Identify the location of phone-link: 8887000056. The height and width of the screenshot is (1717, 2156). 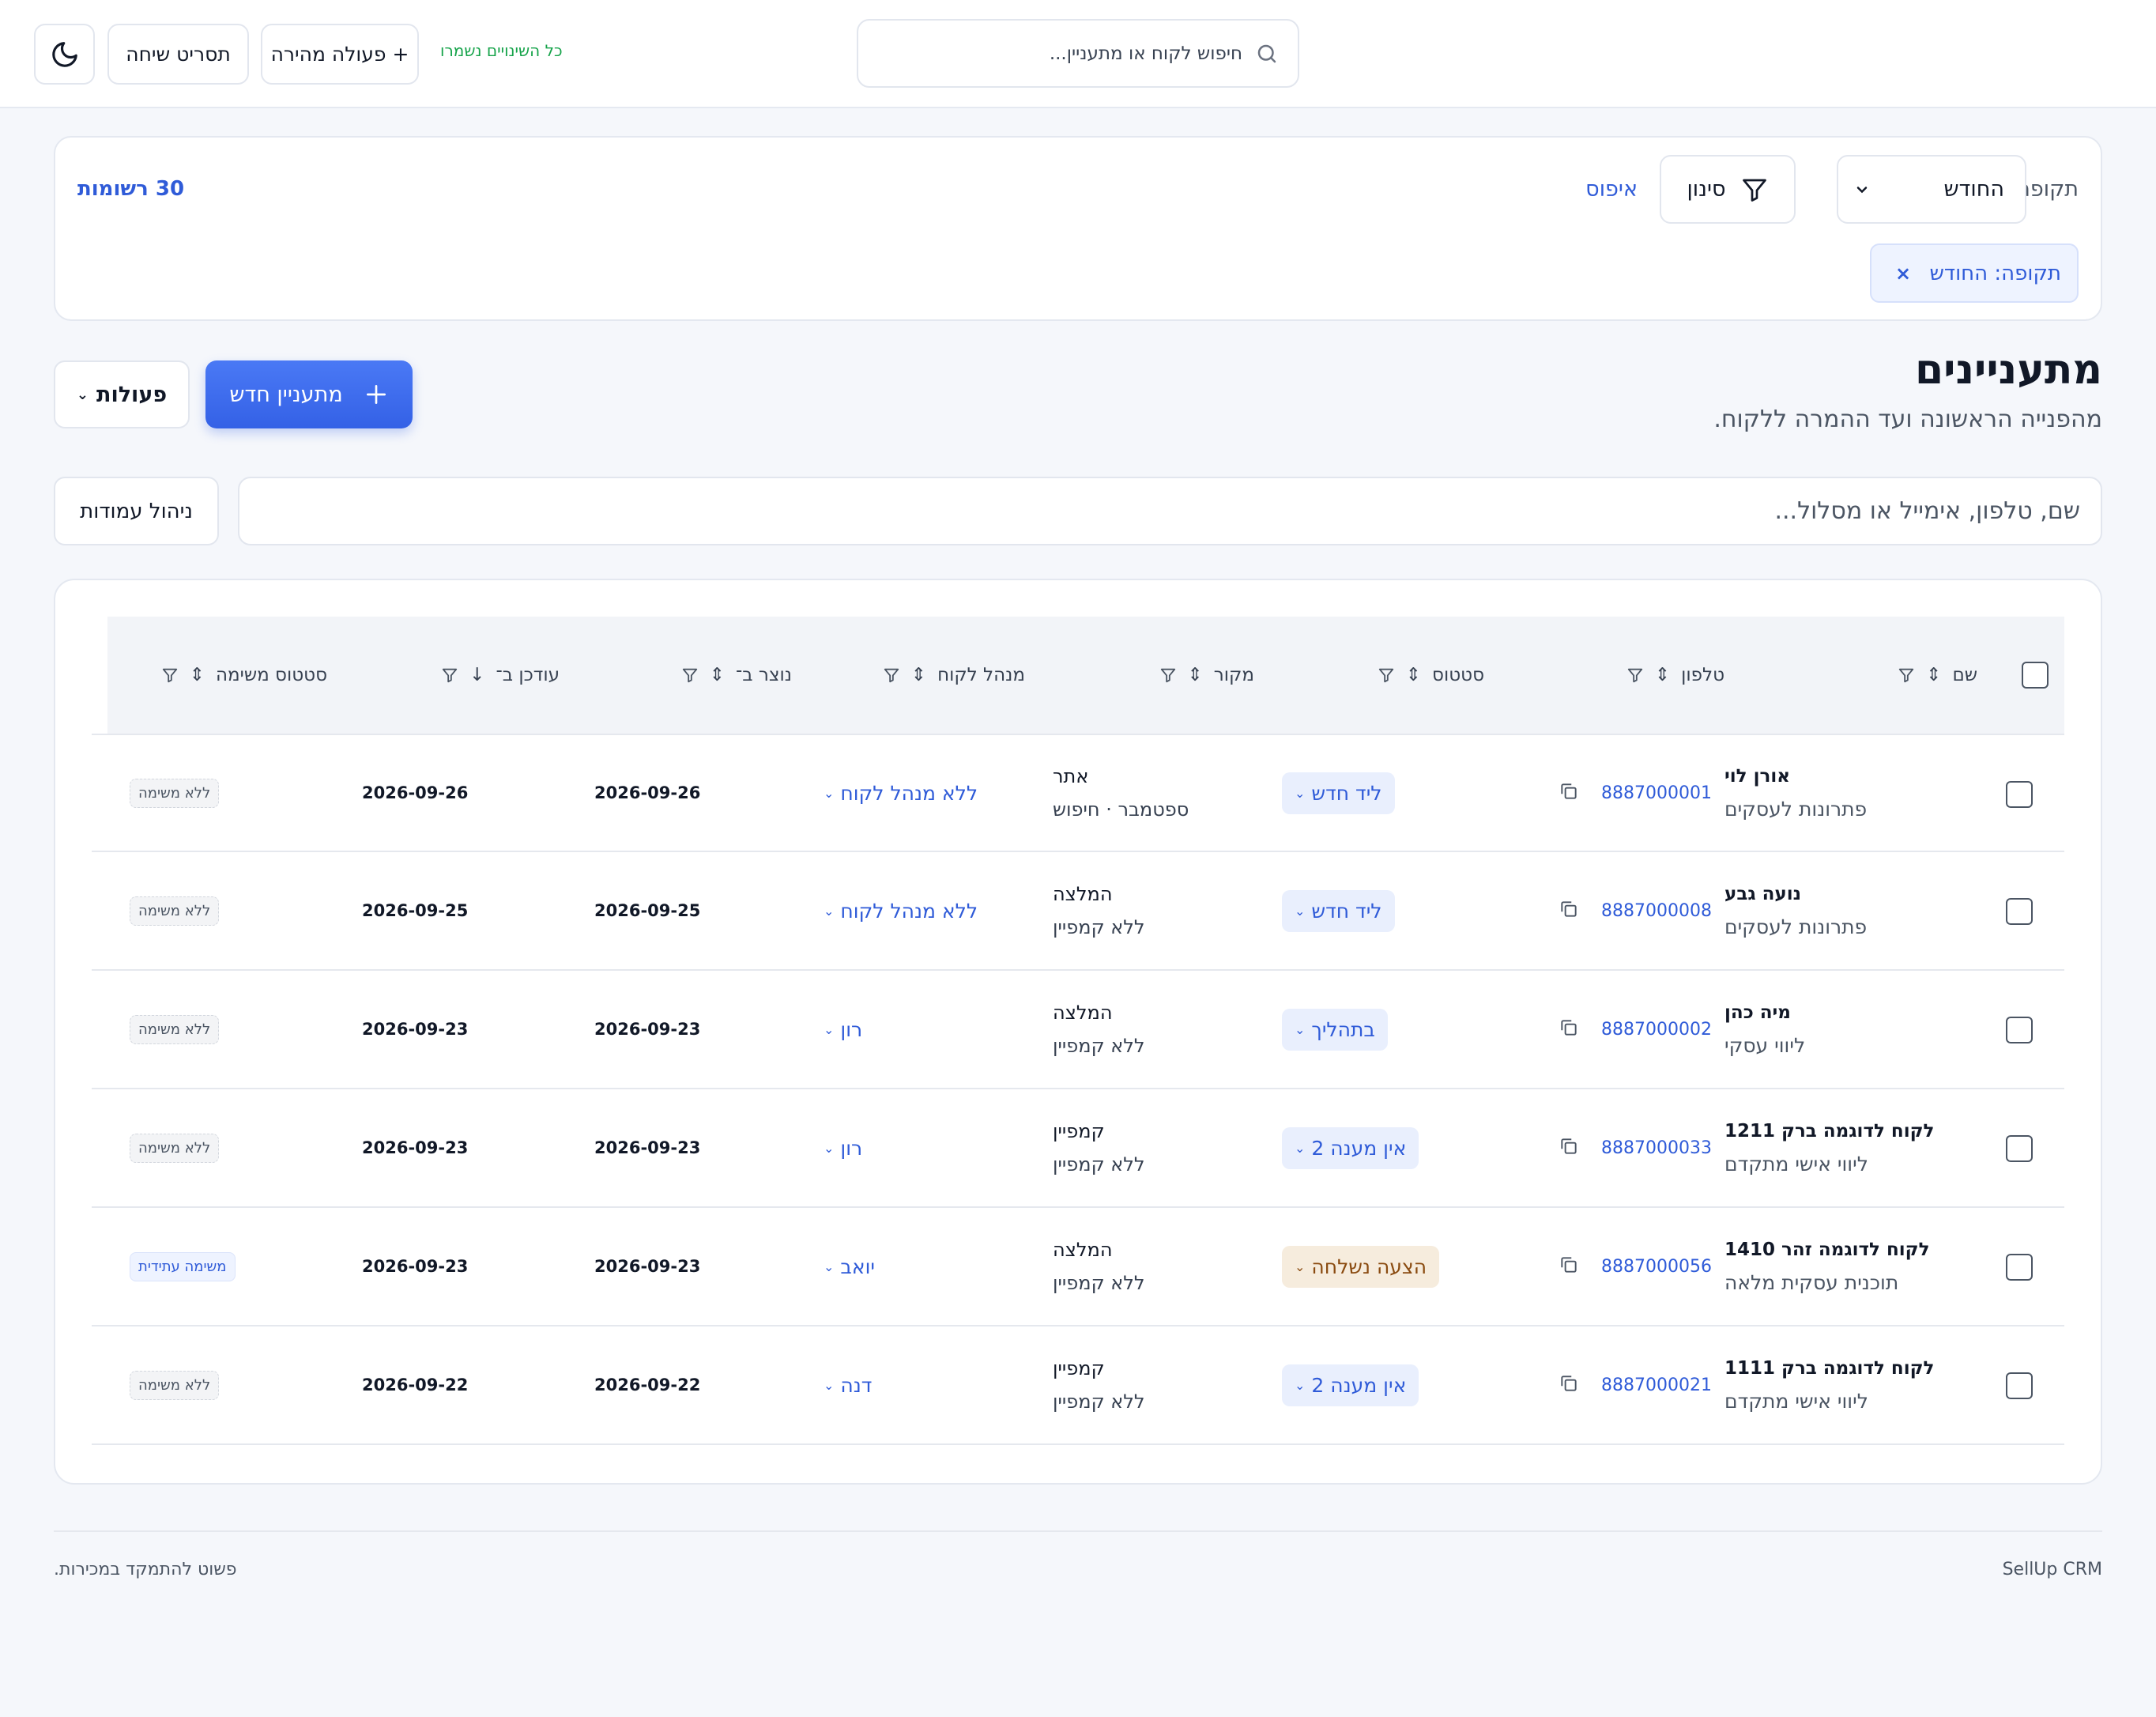
(1656, 1267).